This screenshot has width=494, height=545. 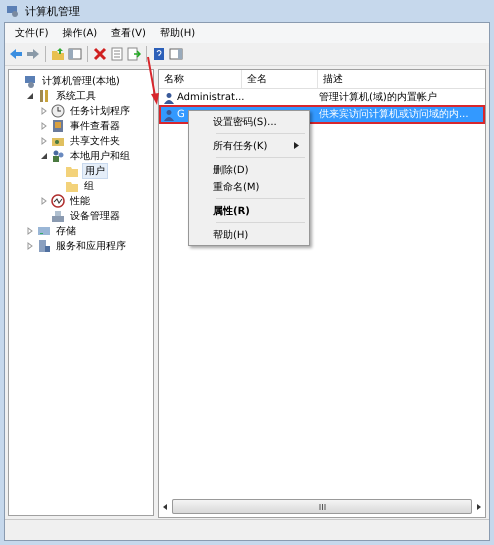 I want to click on tree-item: 服务和应用程序, so click(x=91, y=245).